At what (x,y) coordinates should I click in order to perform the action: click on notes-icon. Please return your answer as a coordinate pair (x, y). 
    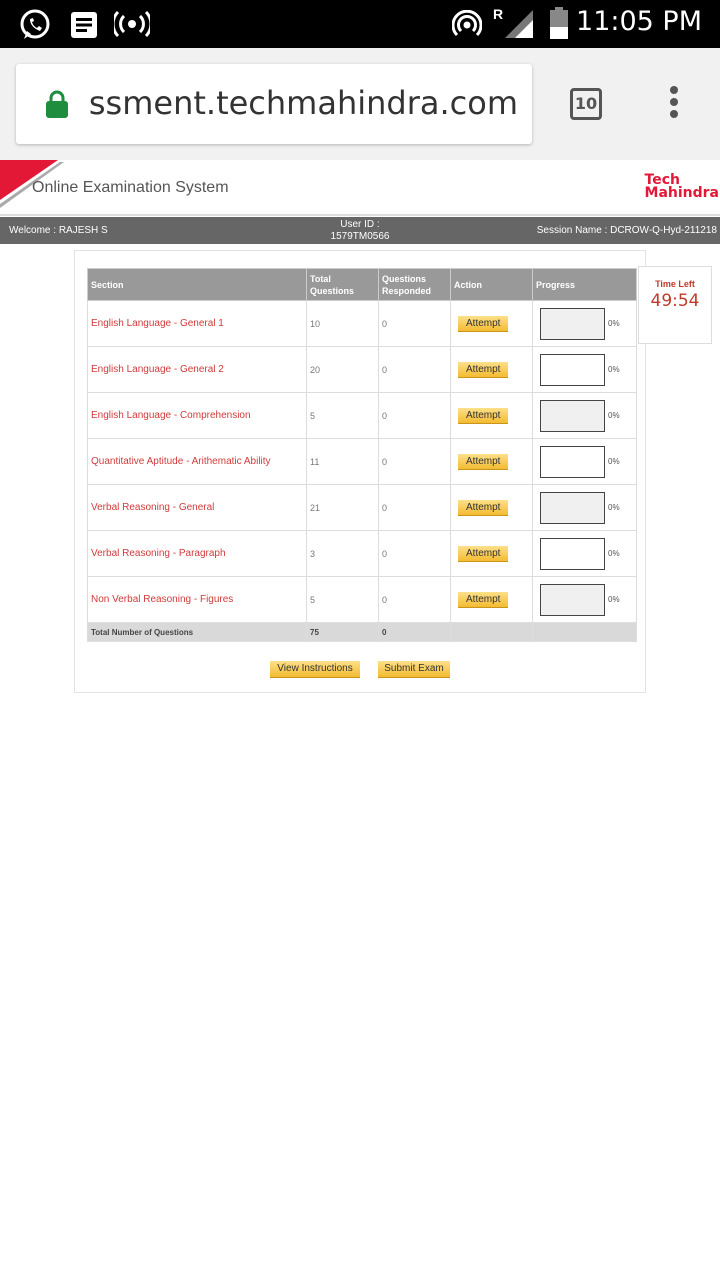
    Looking at the image, I should click on (84, 25).